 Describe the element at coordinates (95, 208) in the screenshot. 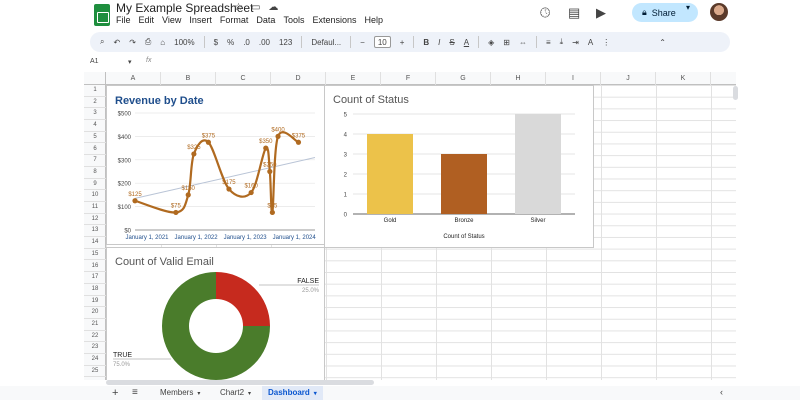

I see `row-header: 11` at that location.